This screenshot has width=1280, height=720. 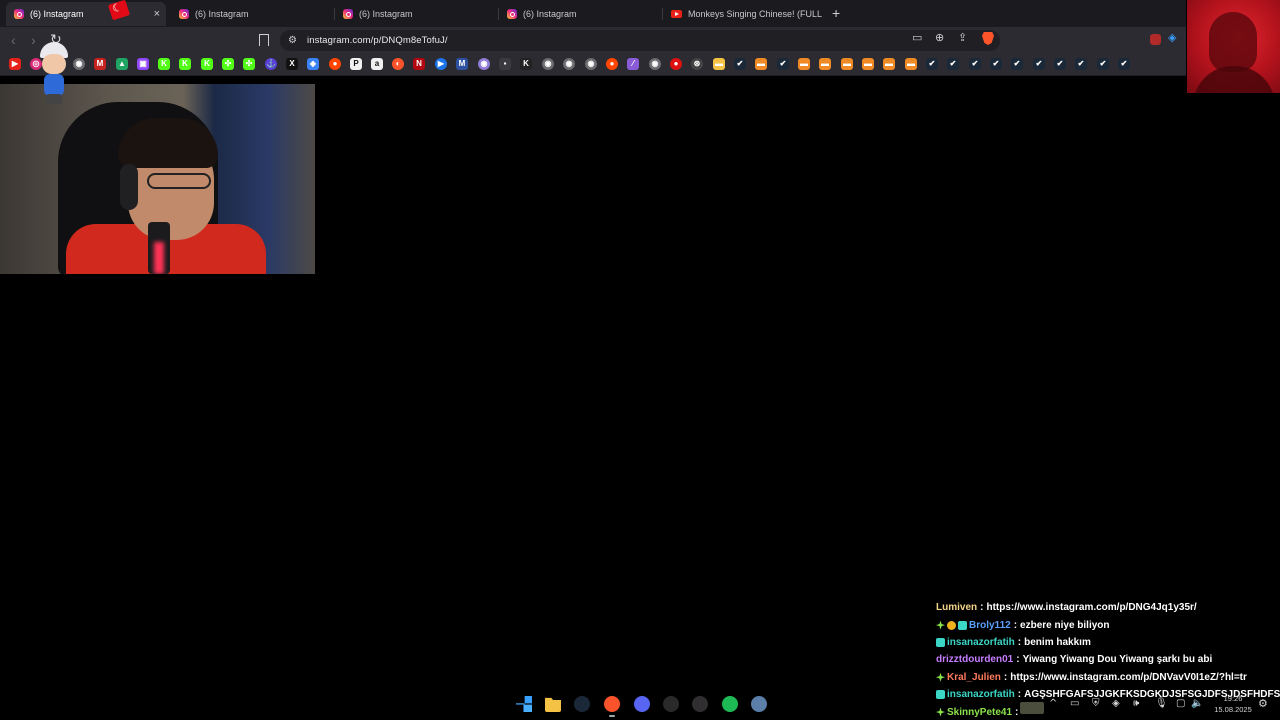 I want to click on bookmark-openai-icon: ⊛, so click(x=697, y=64).